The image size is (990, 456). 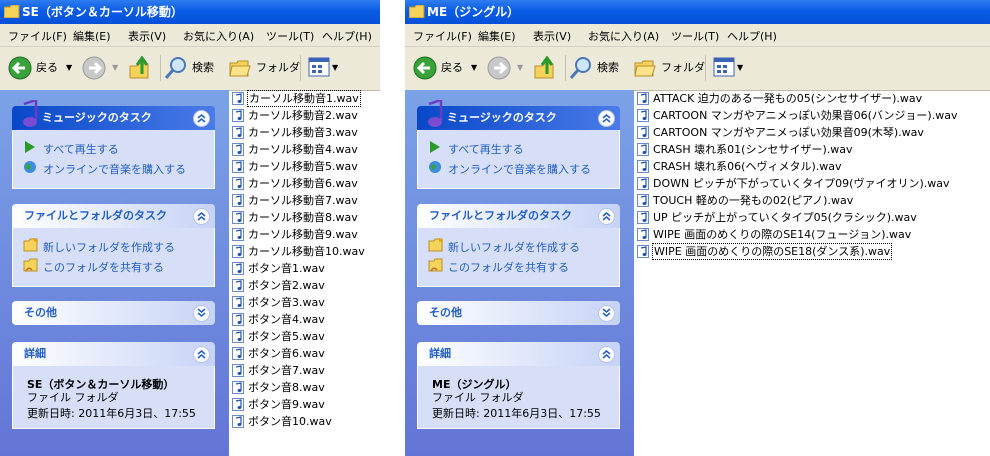 I want to click on file-name: ボタン音9.wav, so click(x=286, y=404).